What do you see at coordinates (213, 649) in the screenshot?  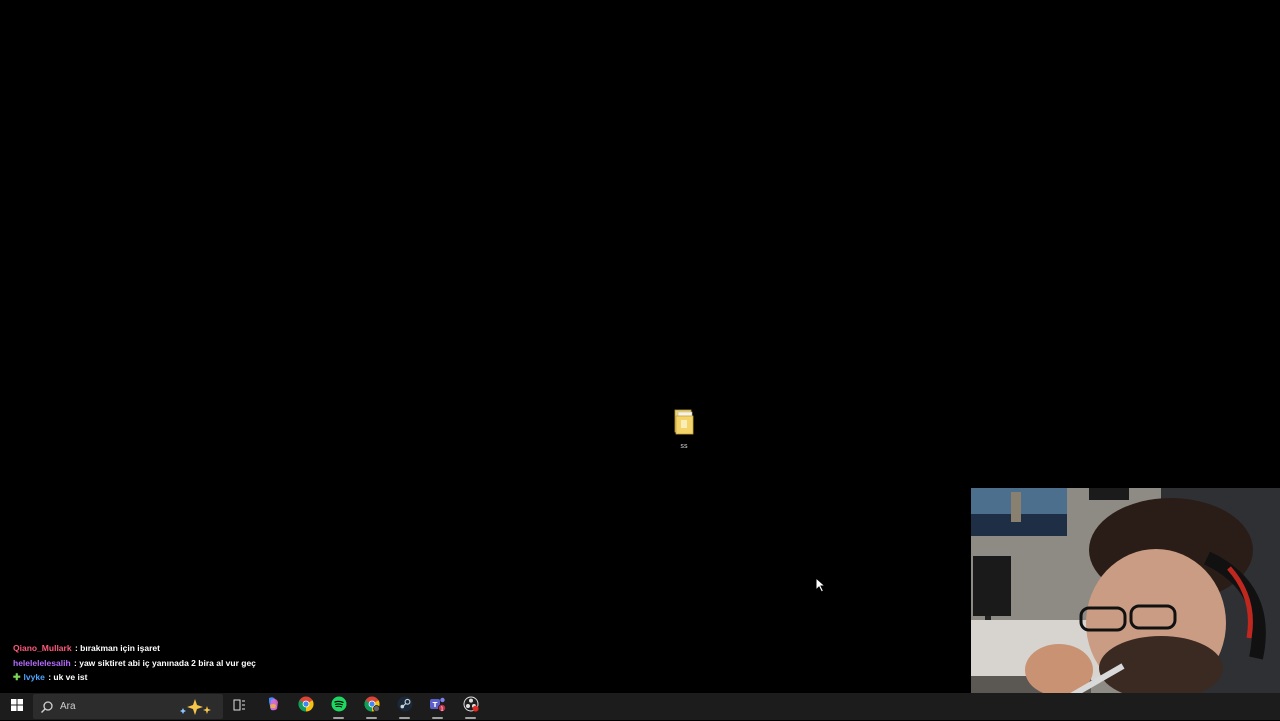 I see `chat-message: Qiano_Mullark : bırakman için işaret` at bounding box center [213, 649].